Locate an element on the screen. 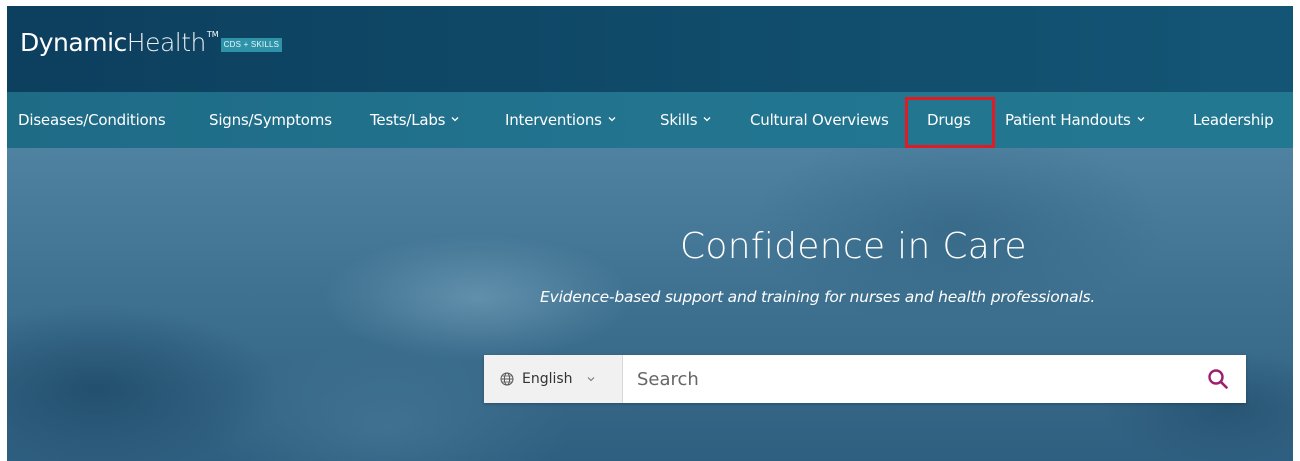 The image size is (1300, 461). nav-item-skills: Skills is located at coordinates (685, 120).